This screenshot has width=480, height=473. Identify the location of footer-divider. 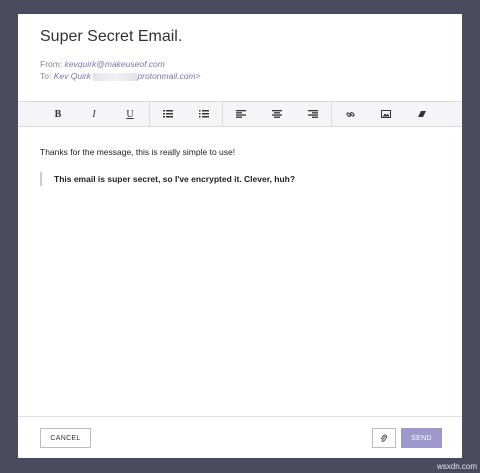
(240, 416).